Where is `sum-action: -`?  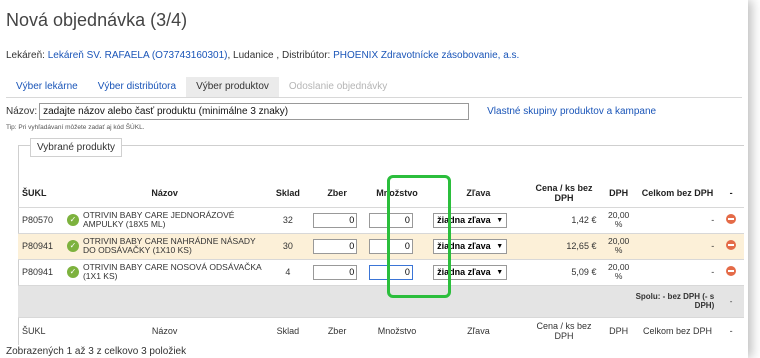
sum-action: - is located at coordinates (731, 301).